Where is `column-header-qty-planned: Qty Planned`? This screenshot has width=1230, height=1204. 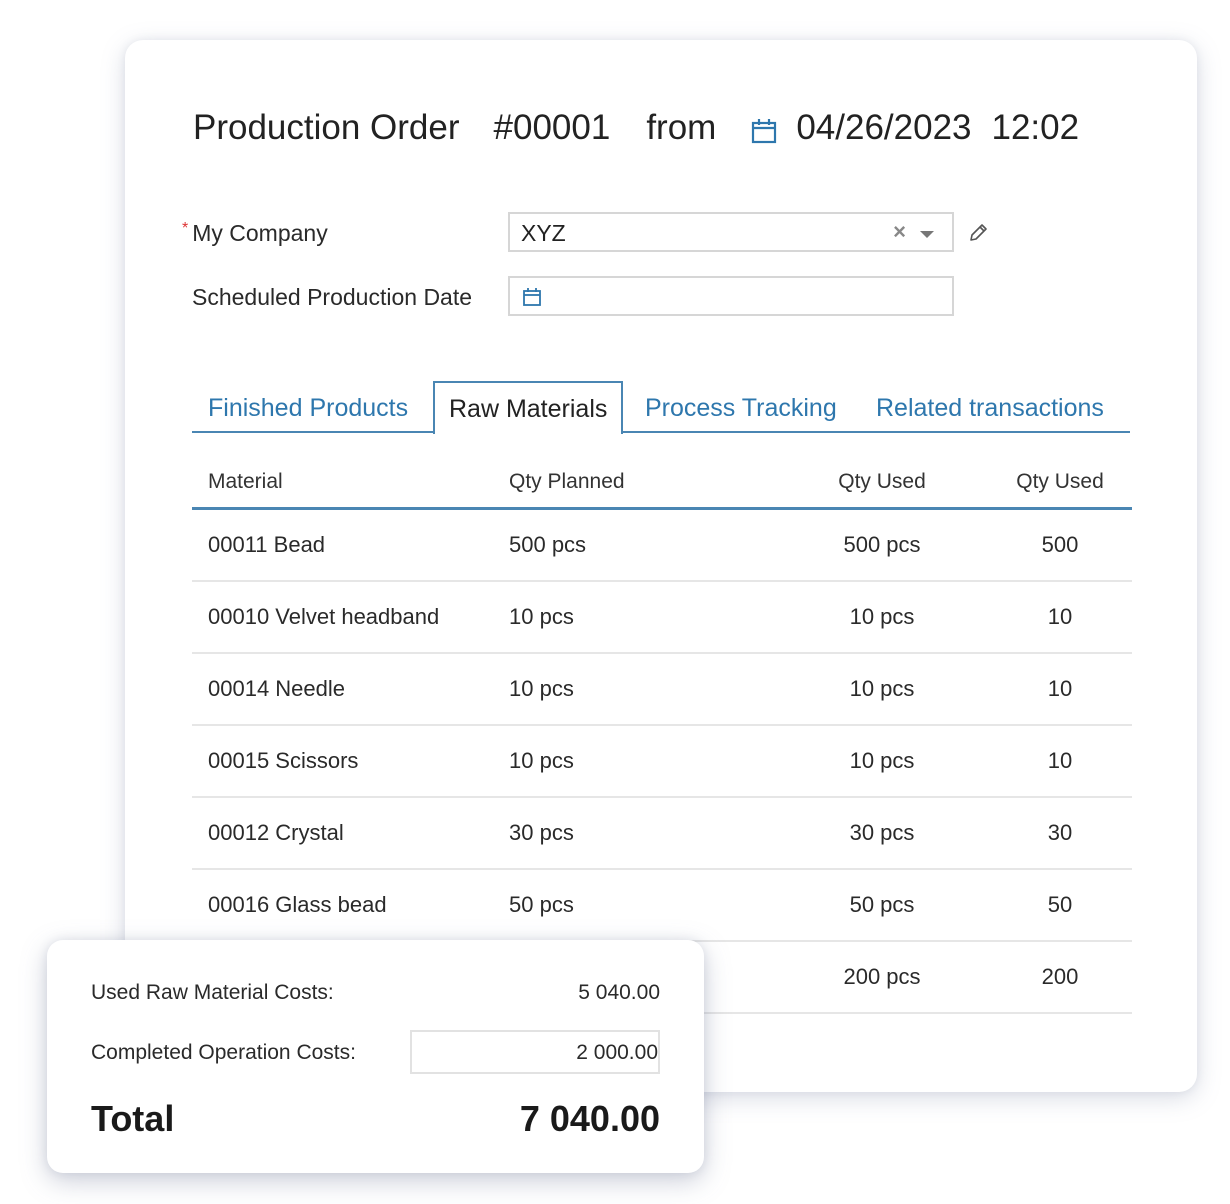 column-header-qty-planned: Qty Planned is located at coordinates (567, 482).